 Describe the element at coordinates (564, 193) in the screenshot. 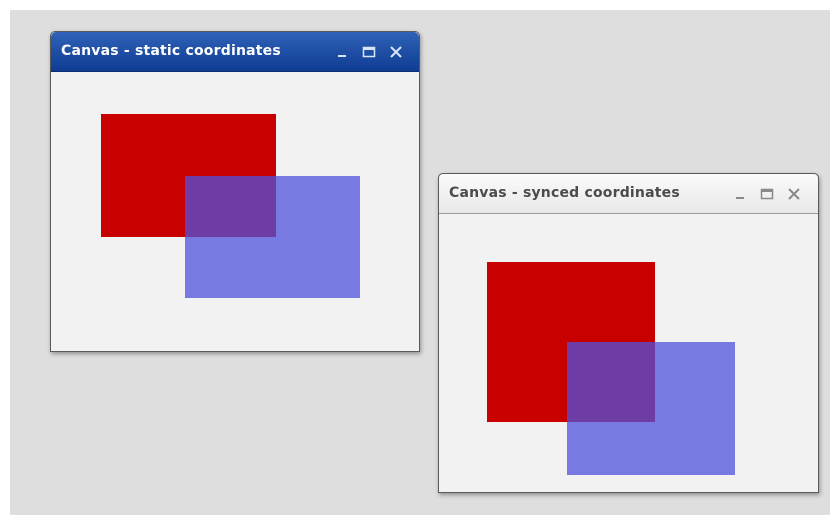

I see `window-title: Canvas - synced coordinates` at that location.